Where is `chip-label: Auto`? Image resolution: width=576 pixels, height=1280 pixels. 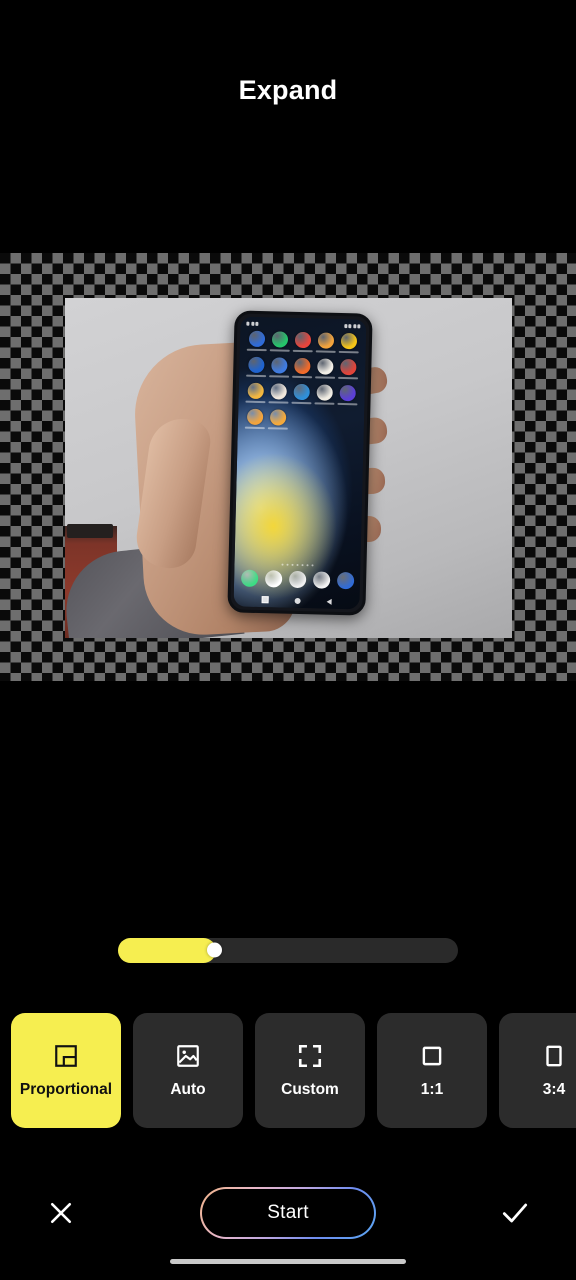
chip-label: Auto is located at coordinates (188, 1089).